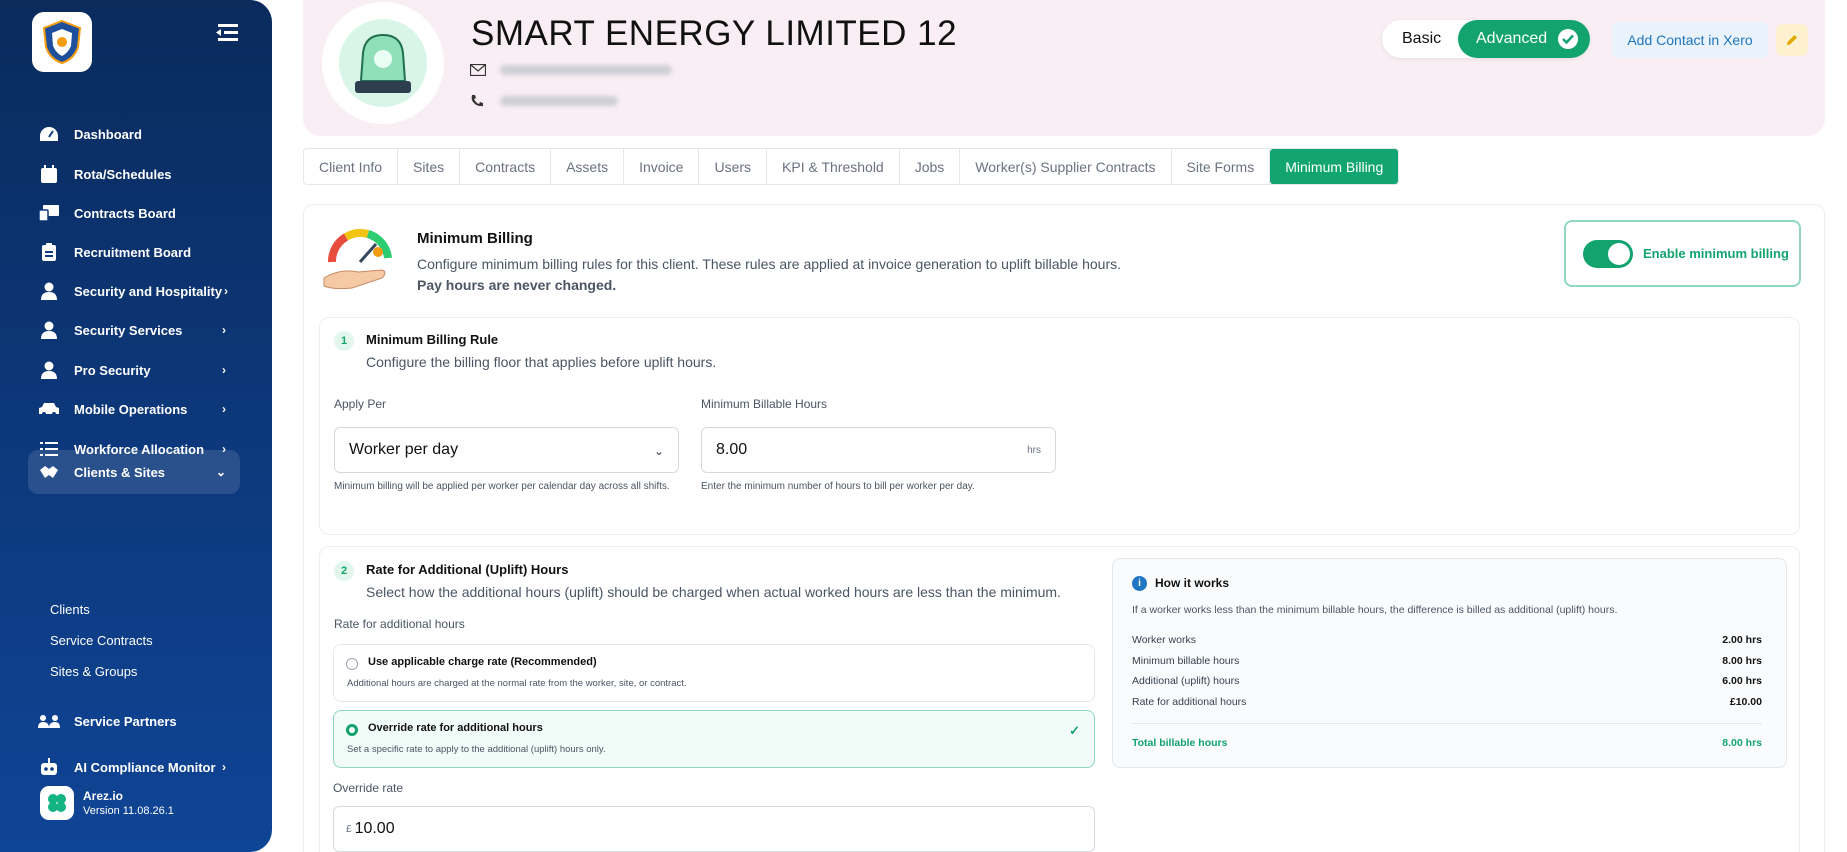 The height and width of the screenshot is (852, 1847). Describe the element at coordinates (123, 174) in the screenshot. I see `sidebar-item-label: Rota/Schedules` at that location.